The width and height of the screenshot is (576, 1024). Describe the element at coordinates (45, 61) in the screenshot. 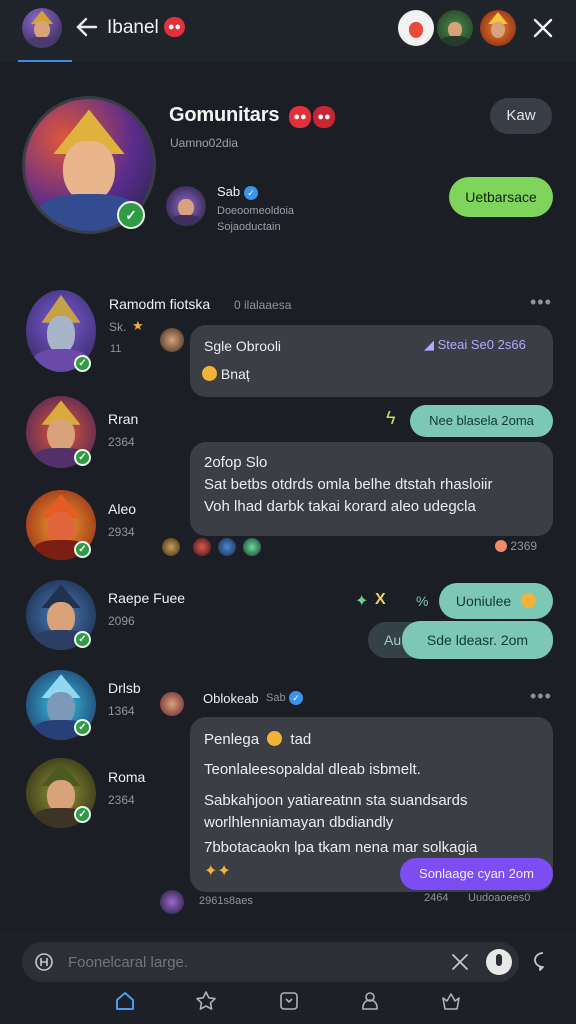

I see `tab-indicator` at that location.